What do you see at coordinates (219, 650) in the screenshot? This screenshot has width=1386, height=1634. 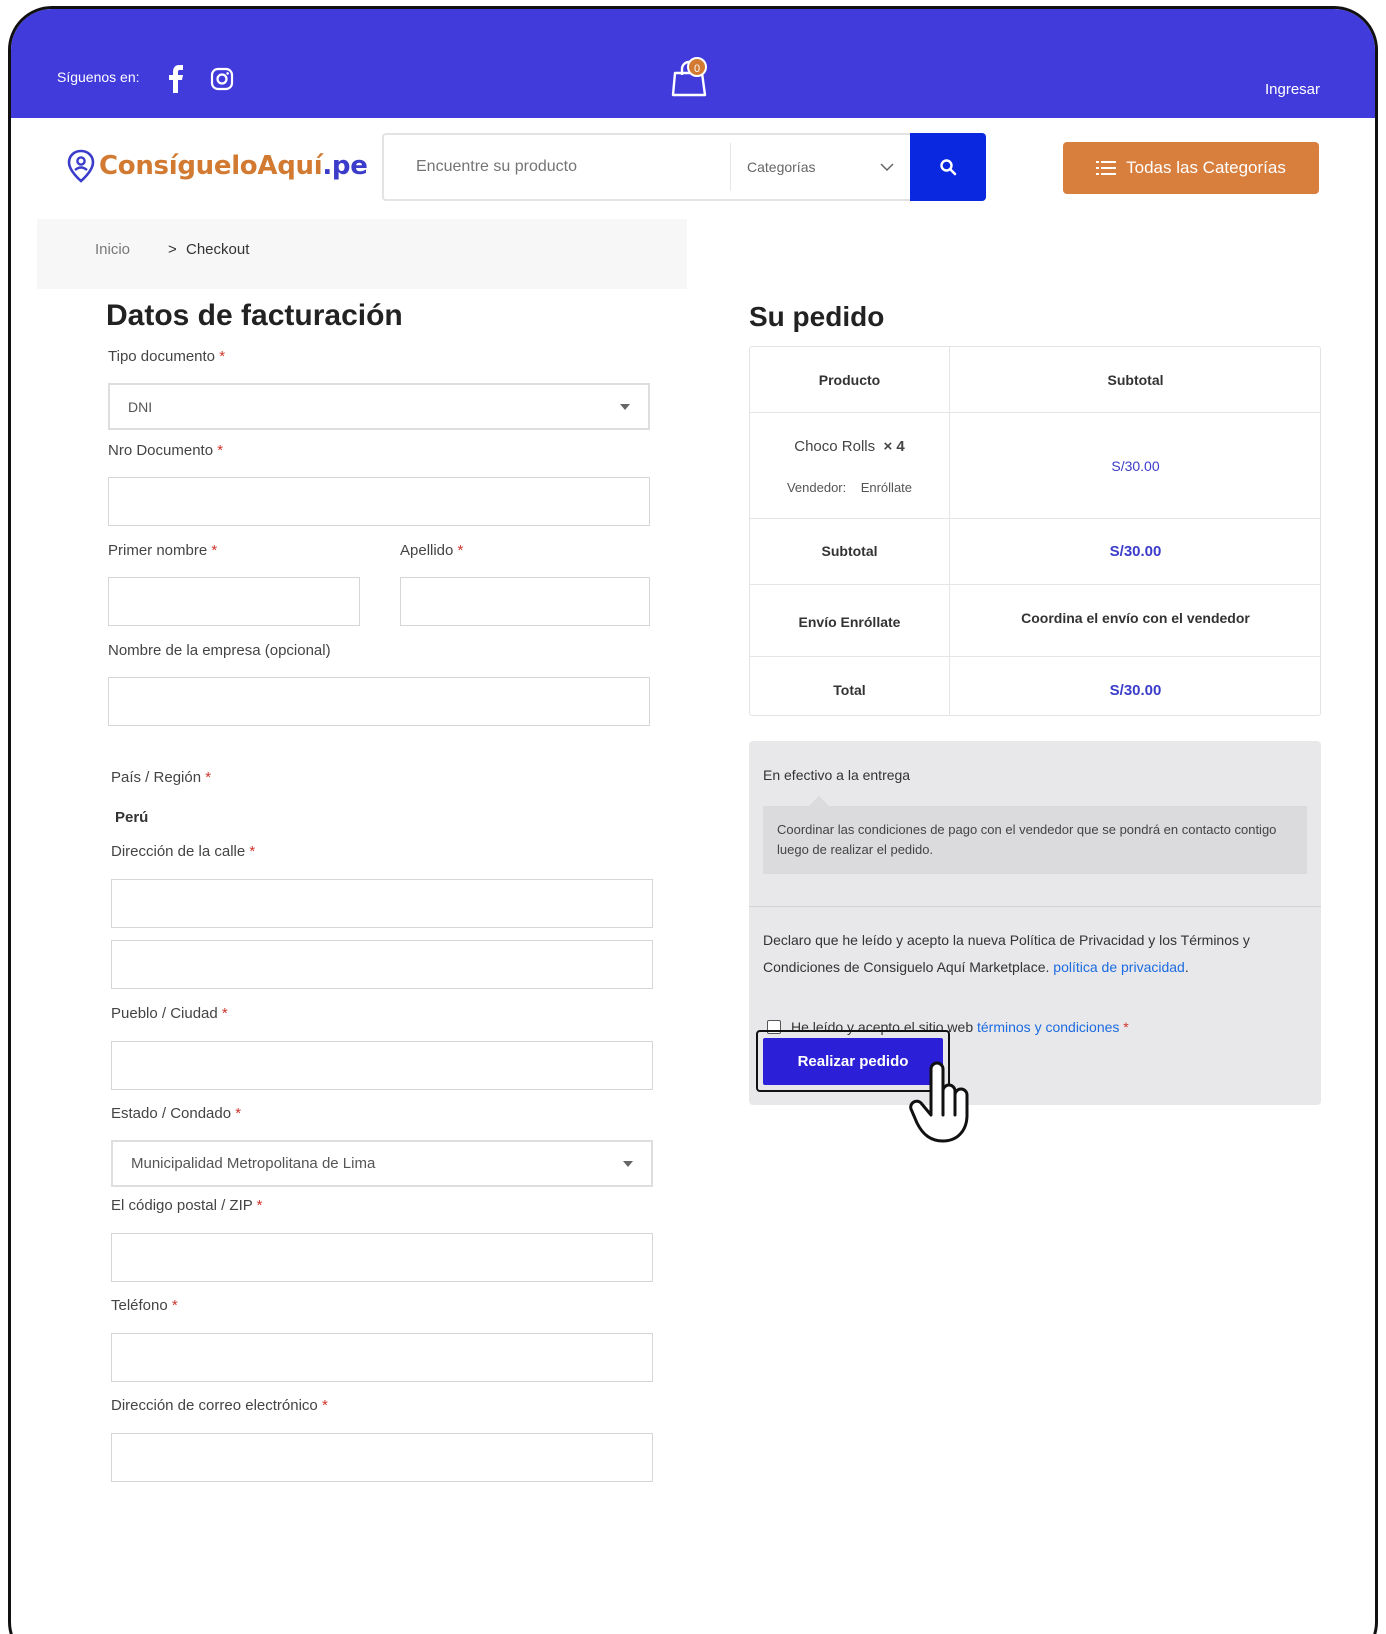 I see `company-label: Nombre de la empresa (opcional)` at bounding box center [219, 650].